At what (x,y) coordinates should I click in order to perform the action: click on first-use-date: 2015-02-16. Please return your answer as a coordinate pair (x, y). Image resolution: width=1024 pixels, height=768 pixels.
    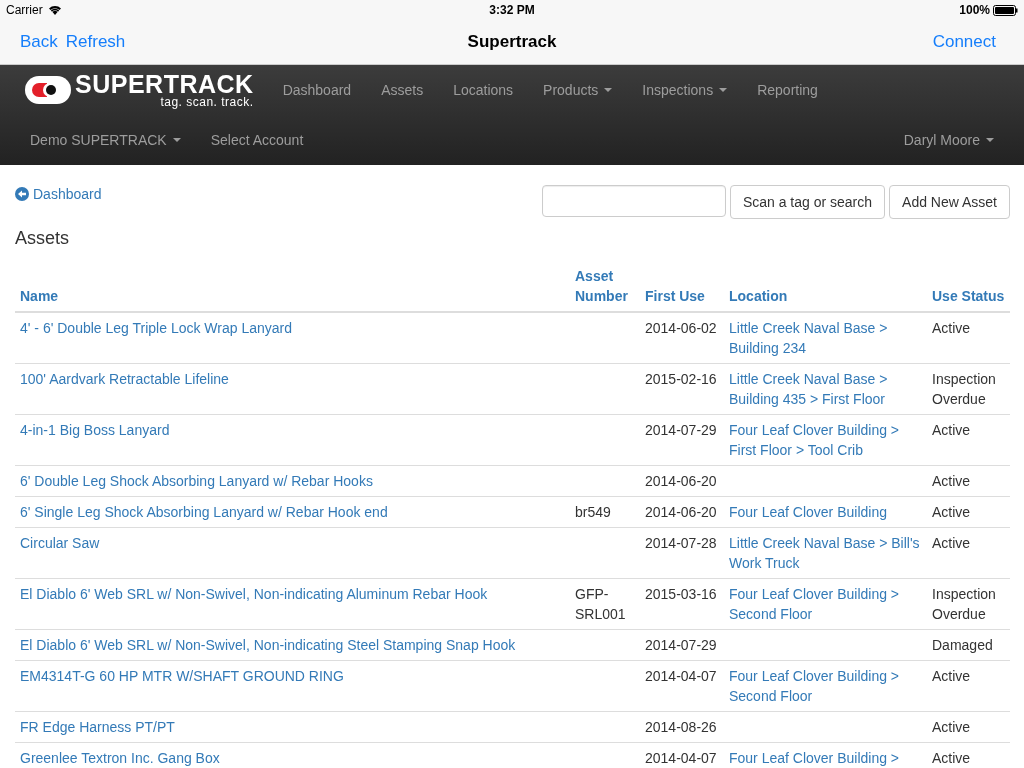
    Looking at the image, I should click on (681, 379).